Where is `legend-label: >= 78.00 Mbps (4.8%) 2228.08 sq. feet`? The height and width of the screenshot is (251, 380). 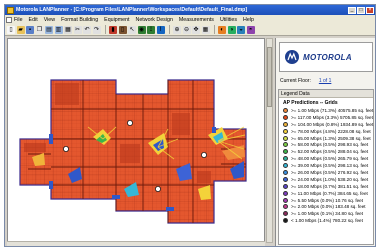 legend-label: >= 78.00 Mbps (4.8%) 2228.08 sq. feet is located at coordinates (331, 131).